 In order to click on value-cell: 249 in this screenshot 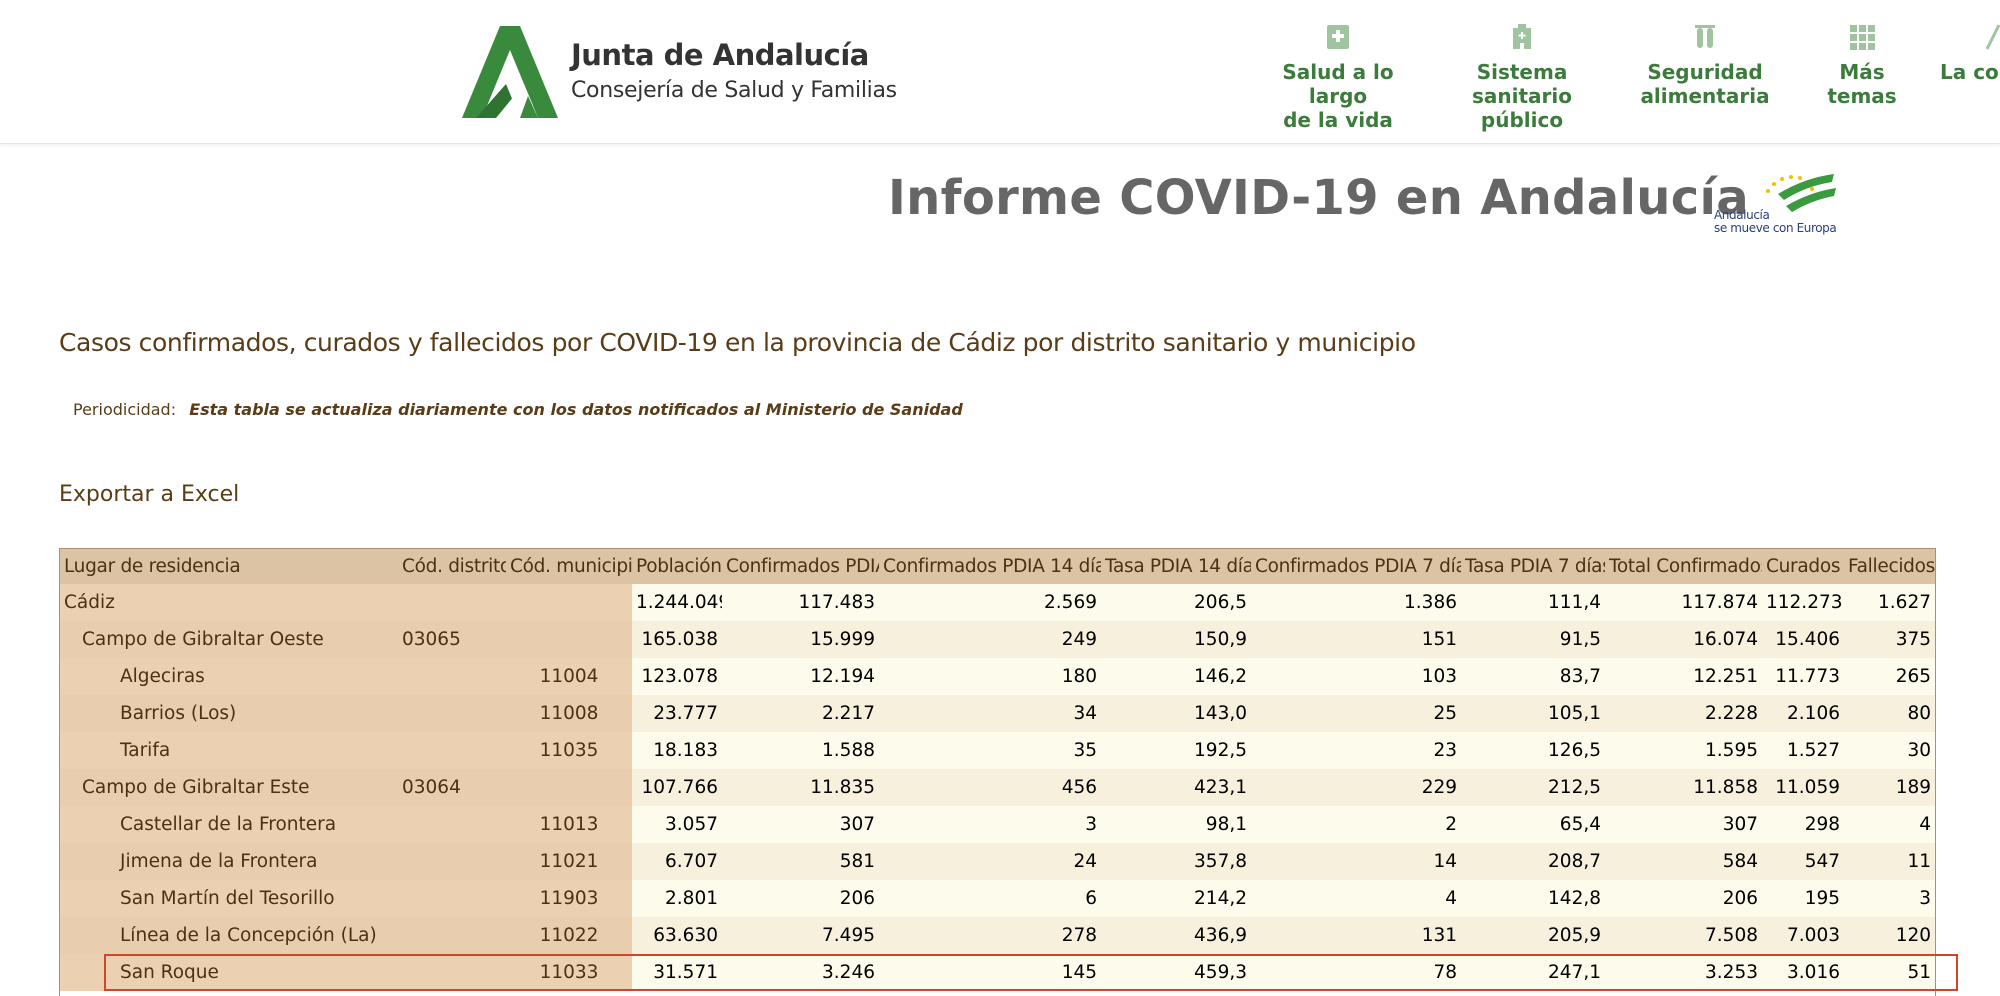, I will do `click(990, 639)`.